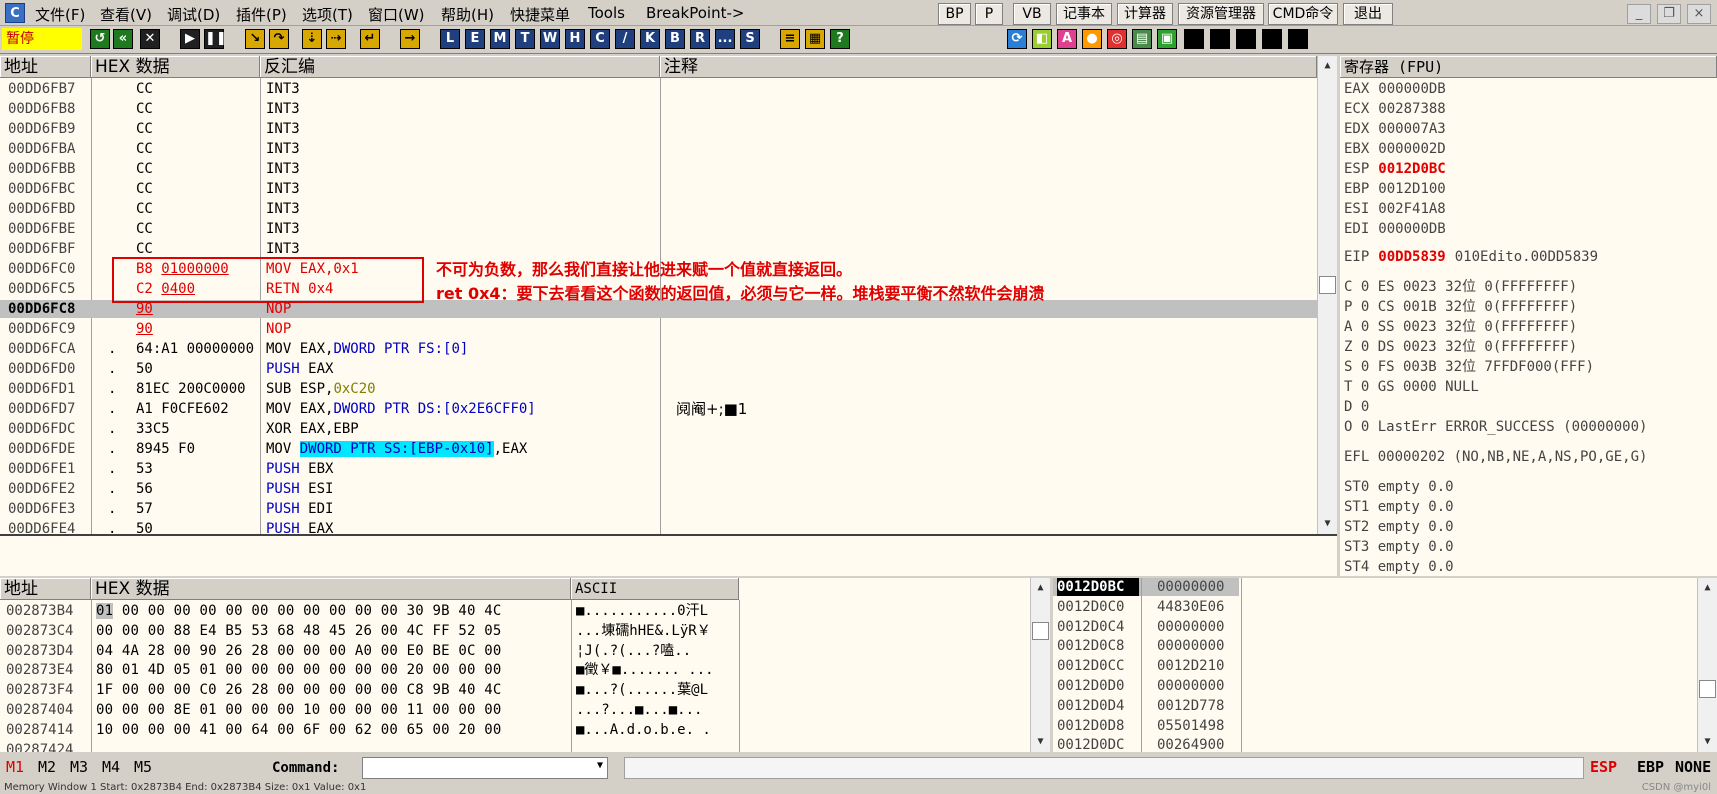  I want to click on menu-help: 帮助(H), so click(467, 14).